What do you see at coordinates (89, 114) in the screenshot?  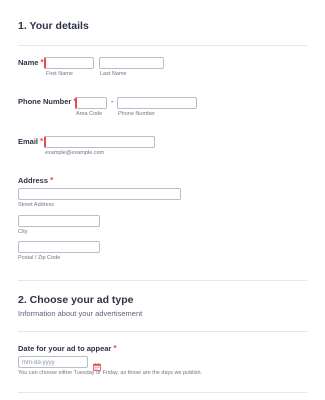 I see `area-code-sublabel: Area Code` at bounding box center [89, 114].